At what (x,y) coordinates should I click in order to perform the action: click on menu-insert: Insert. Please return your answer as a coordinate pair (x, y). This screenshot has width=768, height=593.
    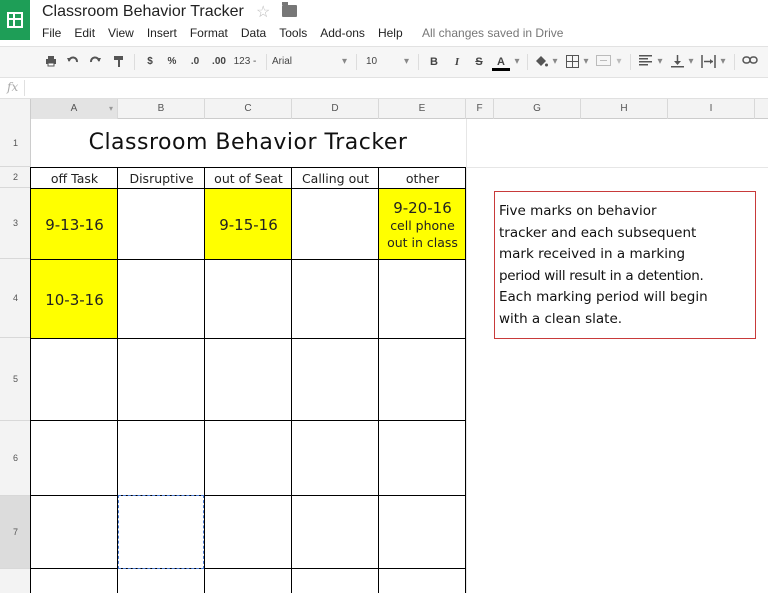
    Looking at the image, I should click on (162, 34).